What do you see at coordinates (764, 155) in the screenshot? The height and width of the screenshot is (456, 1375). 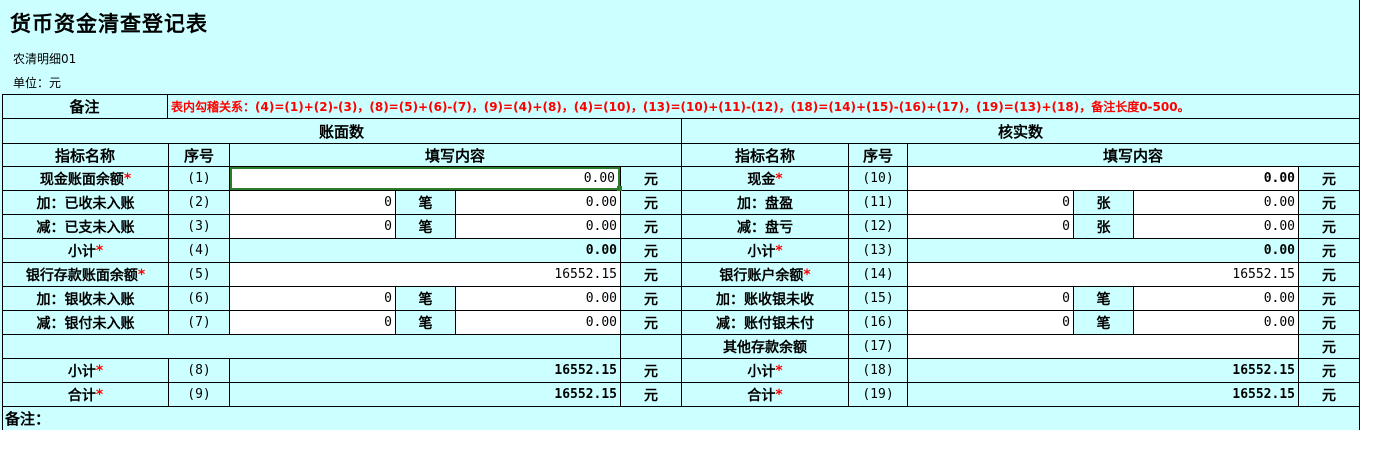 I see `col-header-name-right: 指标名称` at bounding box center [764, 155].